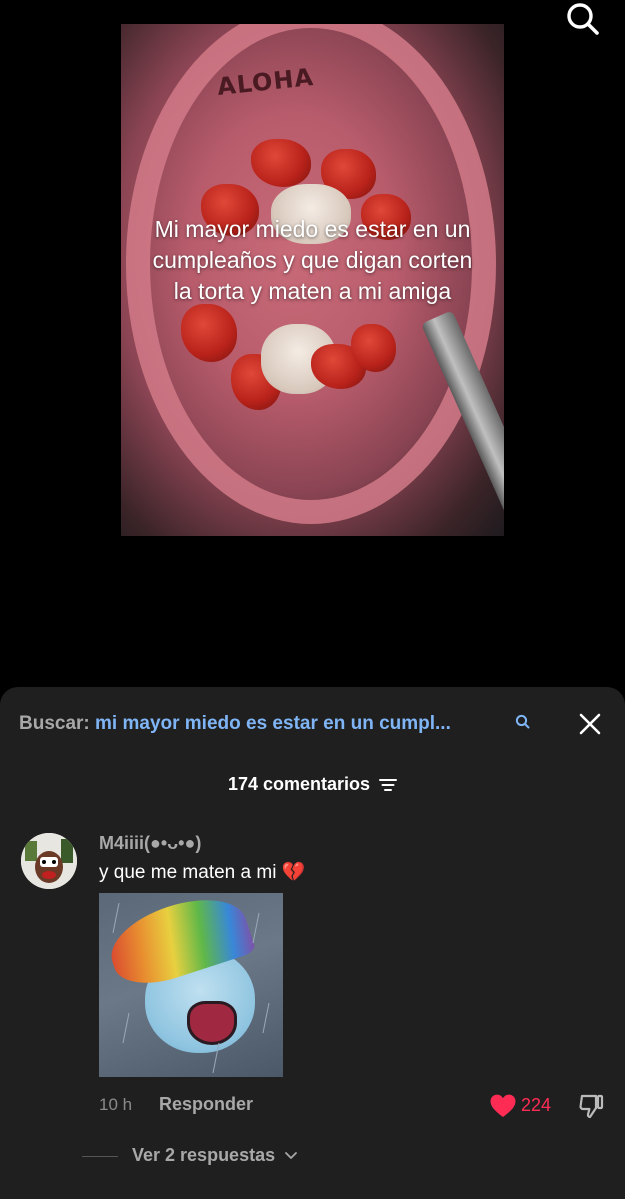 The image size is (625, 1199). I want to click on comment-body: y que me maten a mi, so click(188, 872).